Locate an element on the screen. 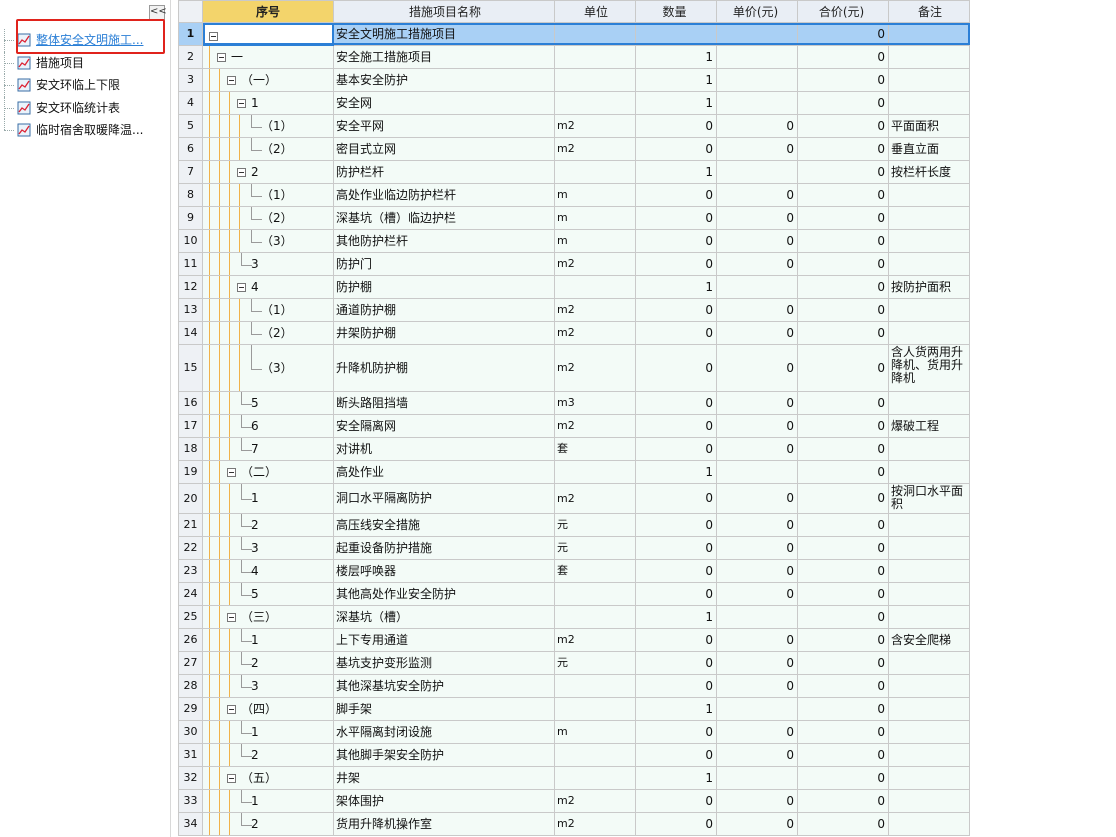 This screenshot has width=1116, height=837. remarks-cell: 爆破工程 is located at coordinates (929, 426).